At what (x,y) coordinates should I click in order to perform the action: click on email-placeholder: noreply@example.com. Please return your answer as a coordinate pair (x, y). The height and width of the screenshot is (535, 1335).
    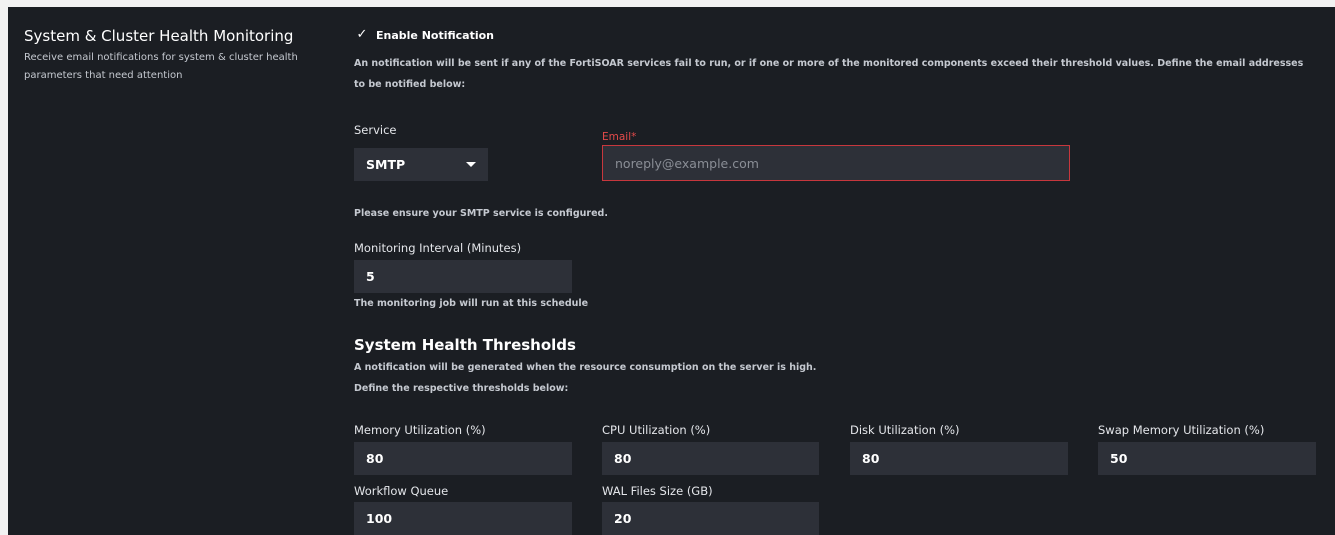
    Looking at the image, I should click on (687, 163).